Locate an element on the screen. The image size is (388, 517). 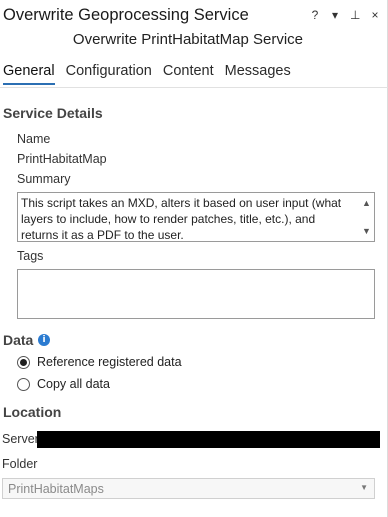
tab-configuration: Configuration is located at coordinates (109, 74).